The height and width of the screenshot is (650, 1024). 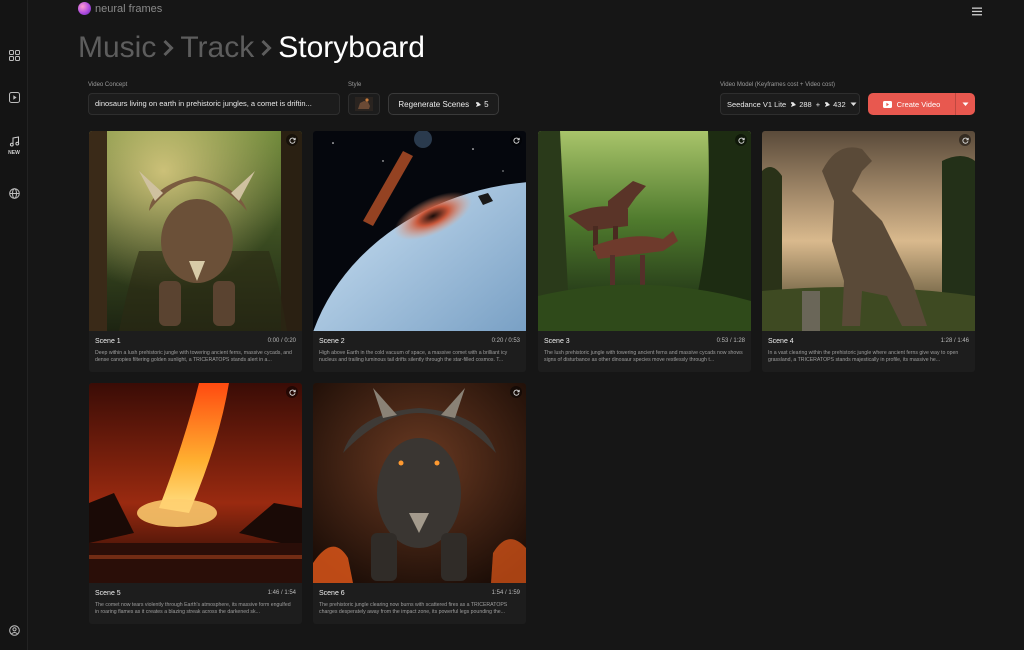 I want to click on video-cost-value: 432, so click(x=839, y=104).